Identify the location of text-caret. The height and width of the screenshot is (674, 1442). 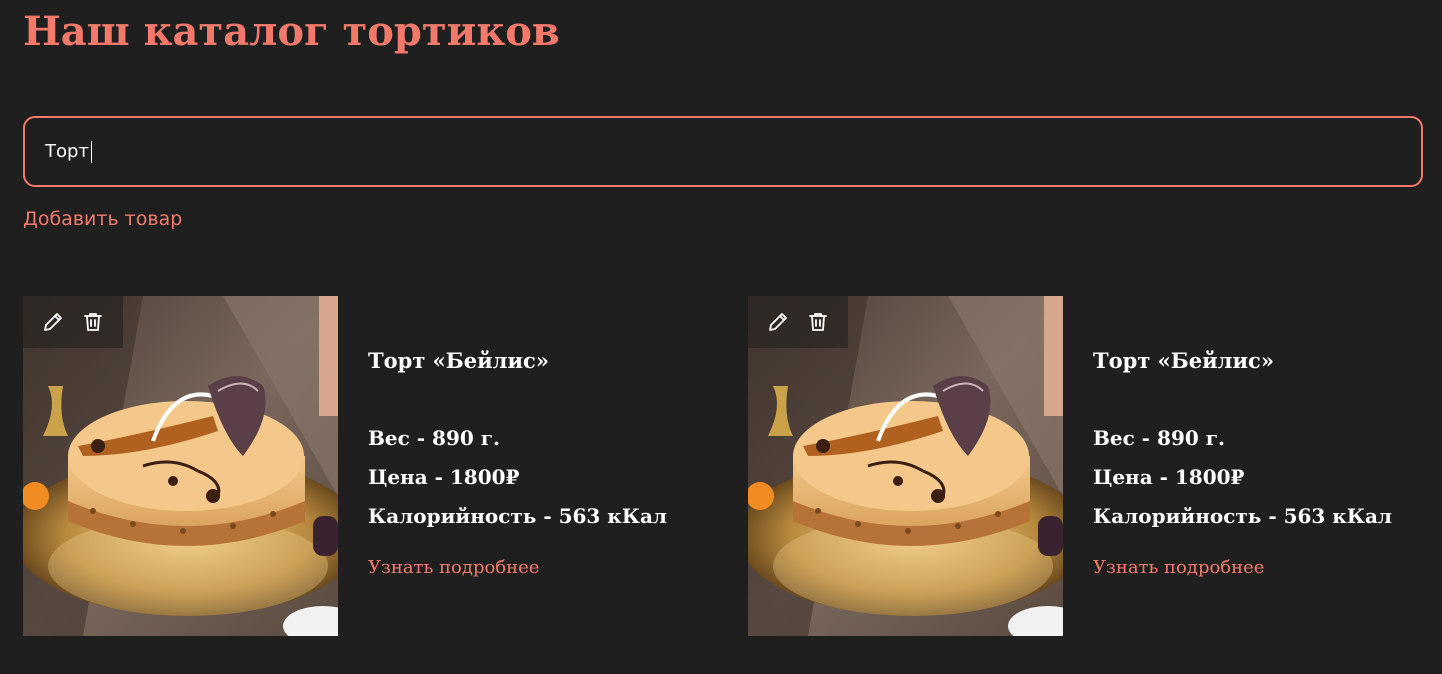
(91, 151).